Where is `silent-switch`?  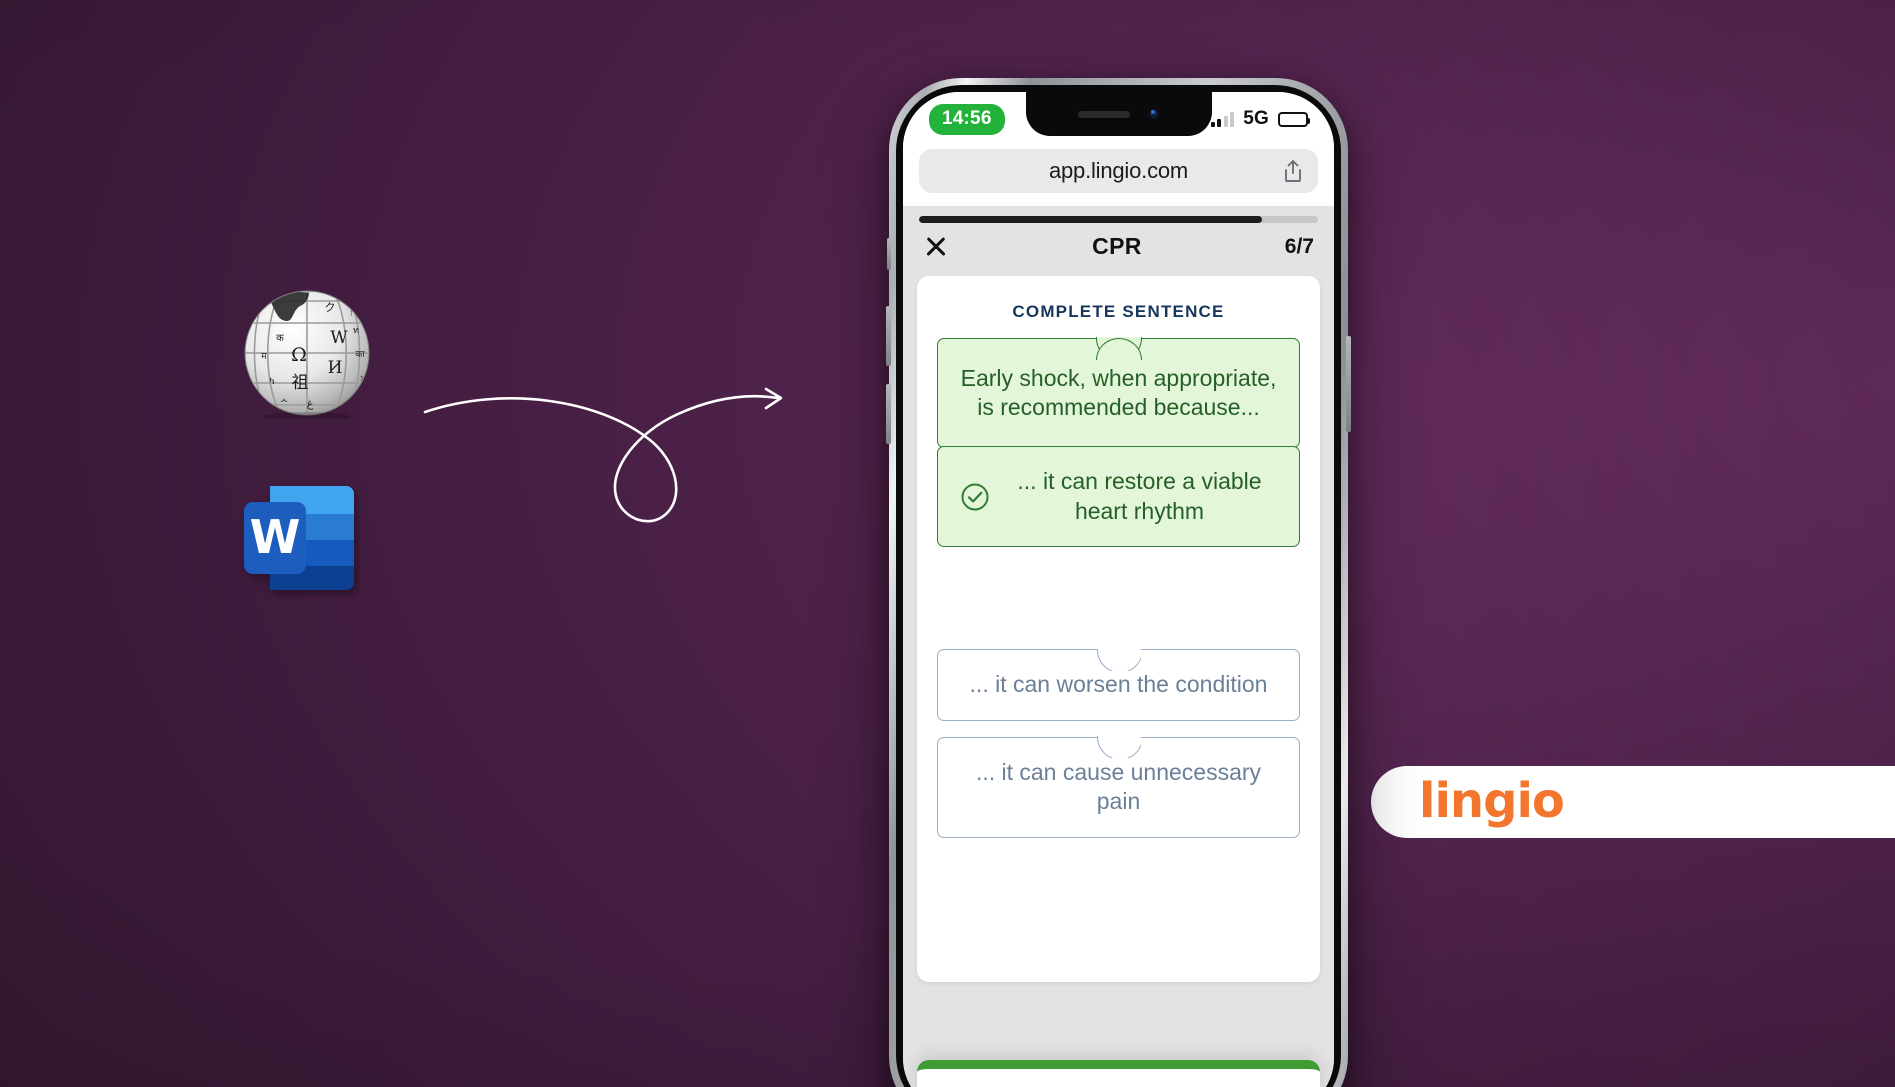 silent-switch is located at coordinates (889, 254).